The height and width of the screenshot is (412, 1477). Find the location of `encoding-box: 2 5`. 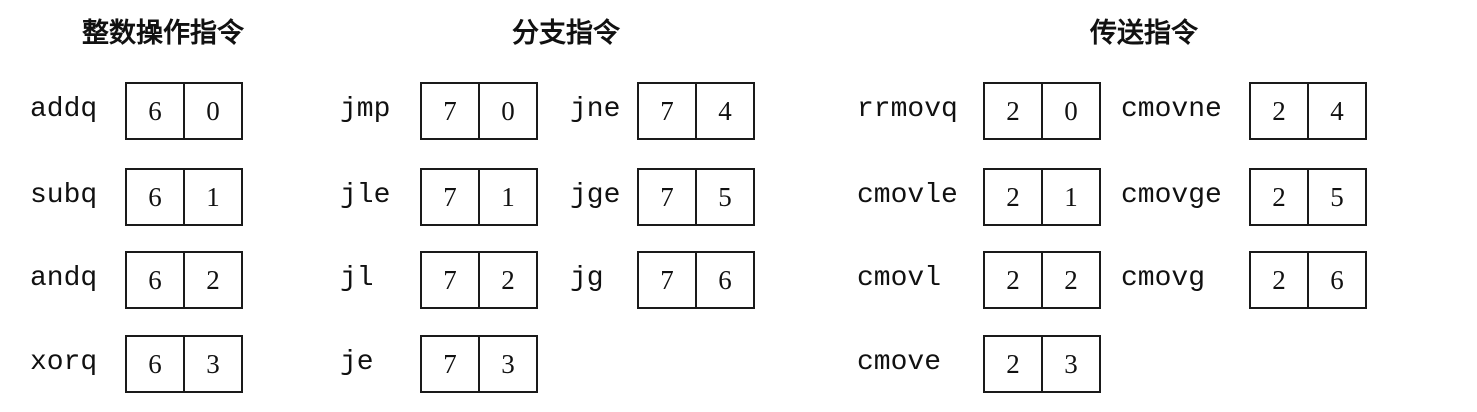

encoding-box: 2 5 is located at coordinates (1308, 197).